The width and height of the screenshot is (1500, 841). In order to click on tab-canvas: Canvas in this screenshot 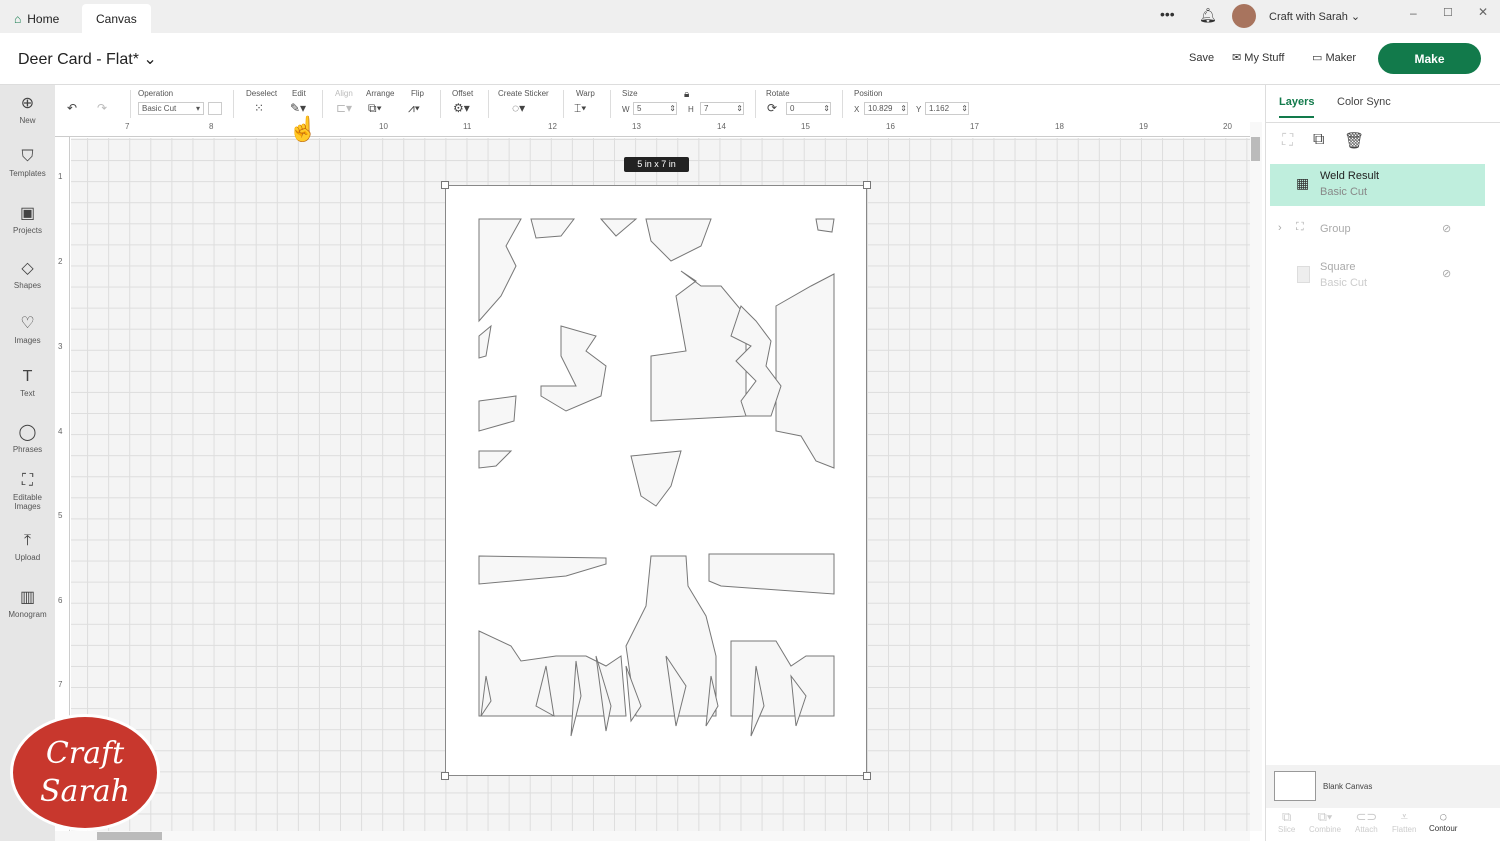, I will do `click(116, 18)`.